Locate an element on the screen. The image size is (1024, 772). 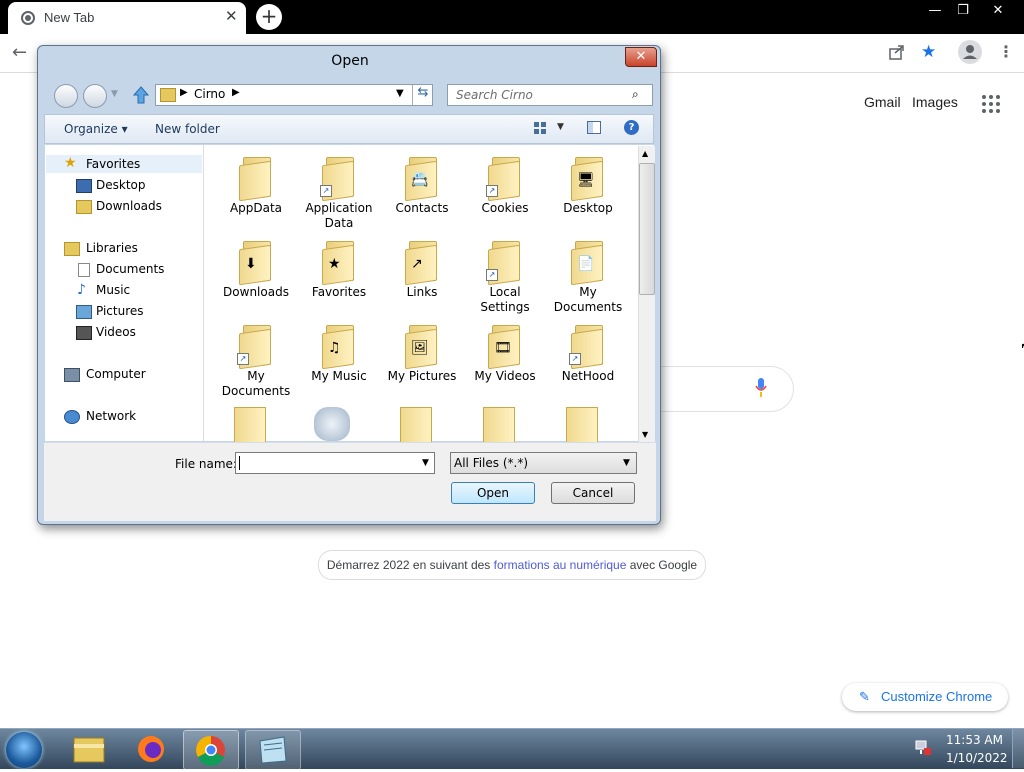
file-item: ↗ NetHood is located at coordinates (588, 352).